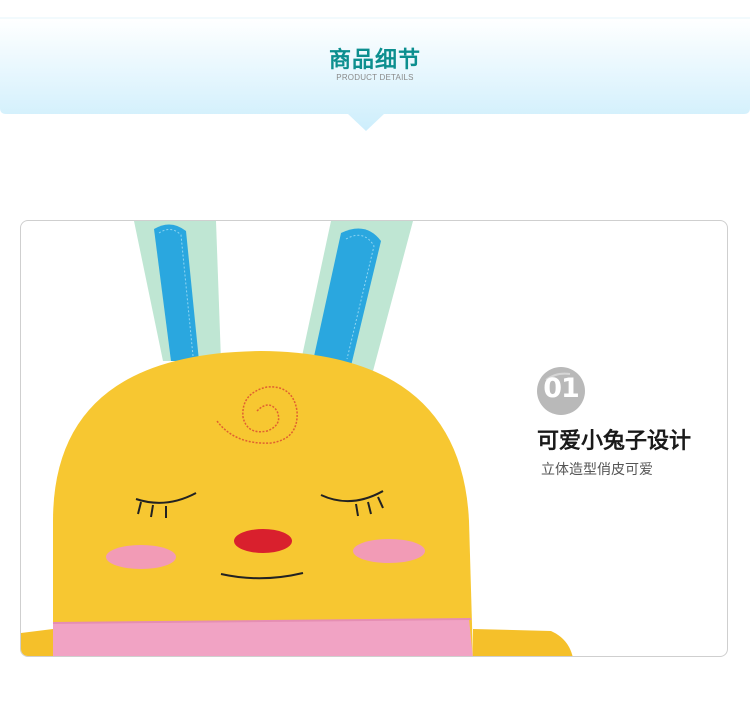  Describe the element at coordinates (263, 637) in the screenshot. I see `pink-band` at that location.